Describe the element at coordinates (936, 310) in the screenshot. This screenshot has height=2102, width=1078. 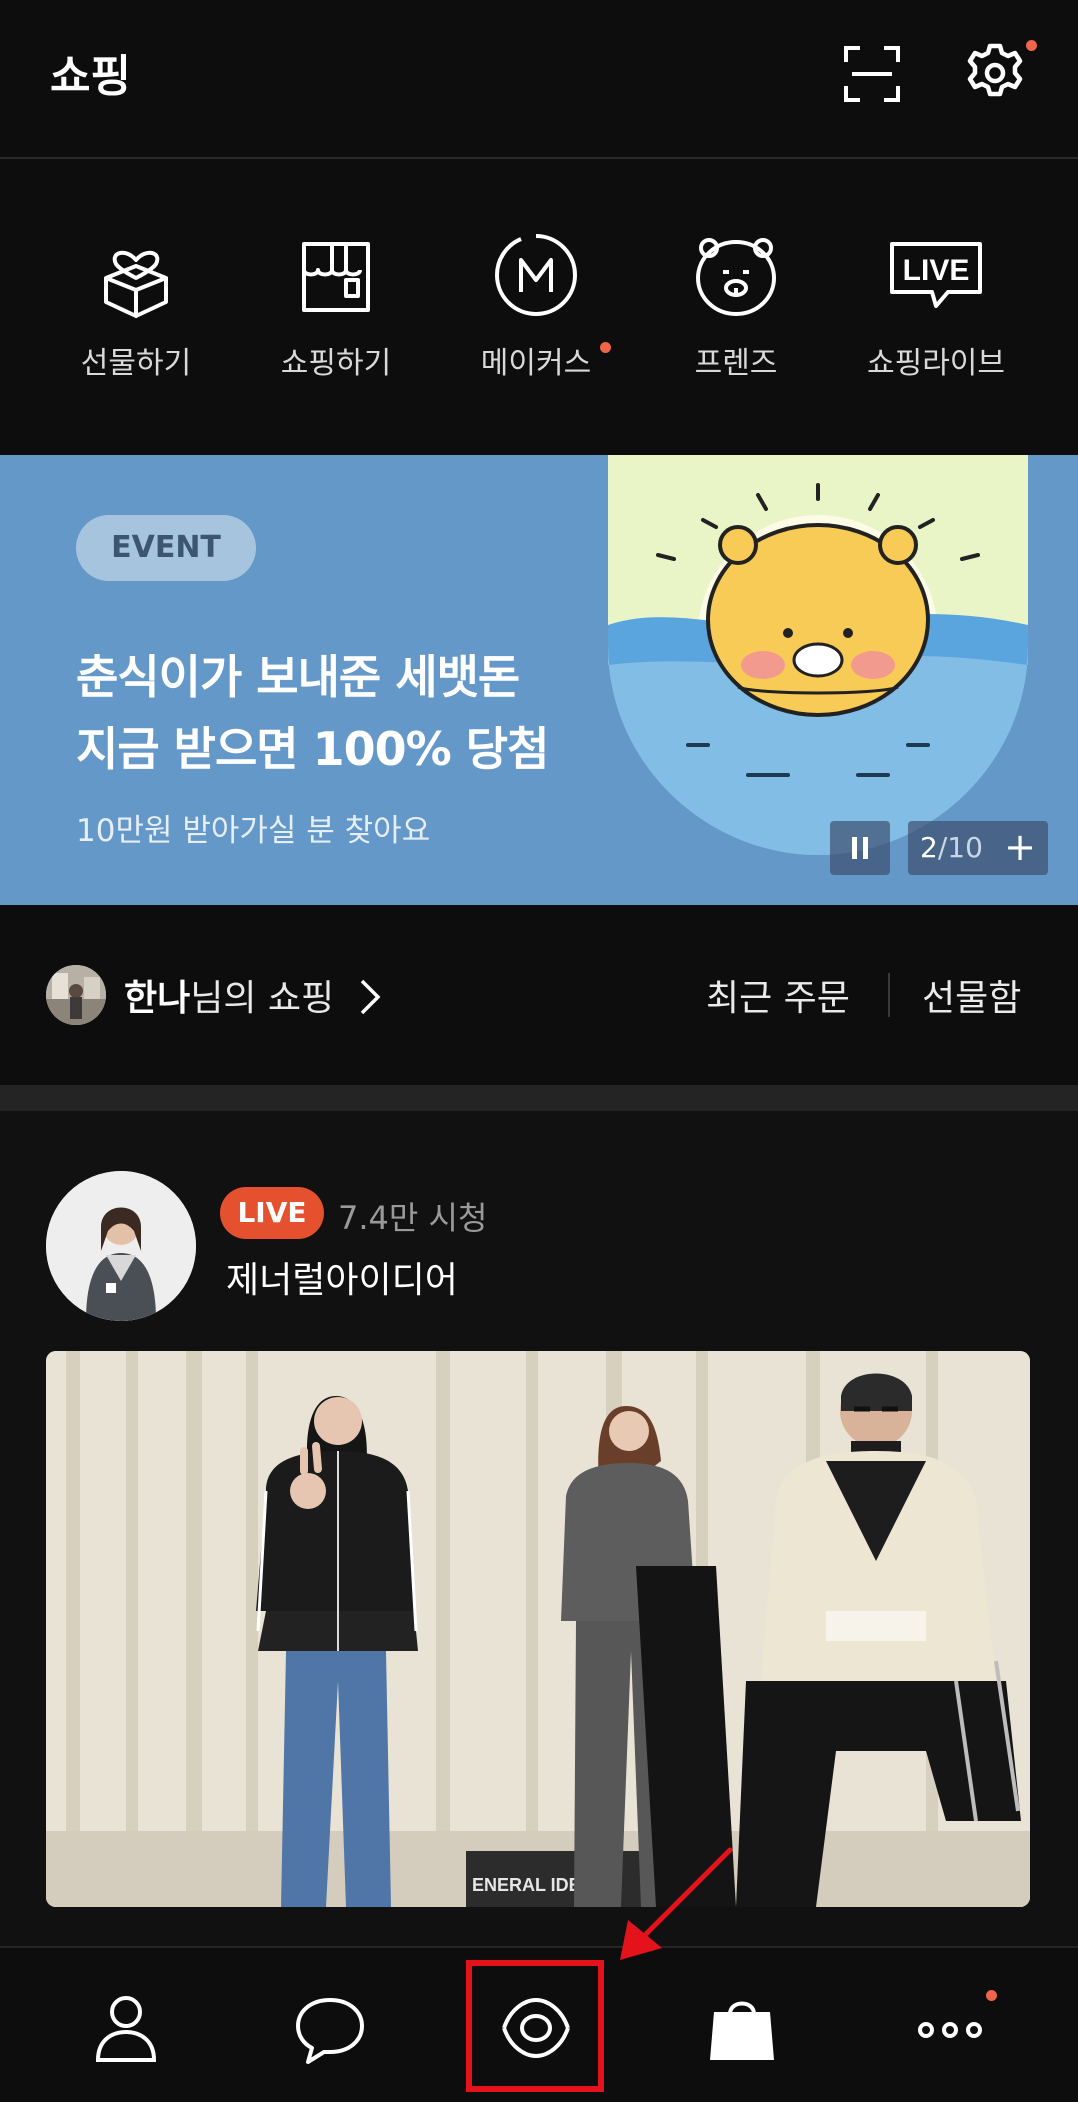
I see `category-shopping-live: LIVE 쇼핑라이브` at that location.